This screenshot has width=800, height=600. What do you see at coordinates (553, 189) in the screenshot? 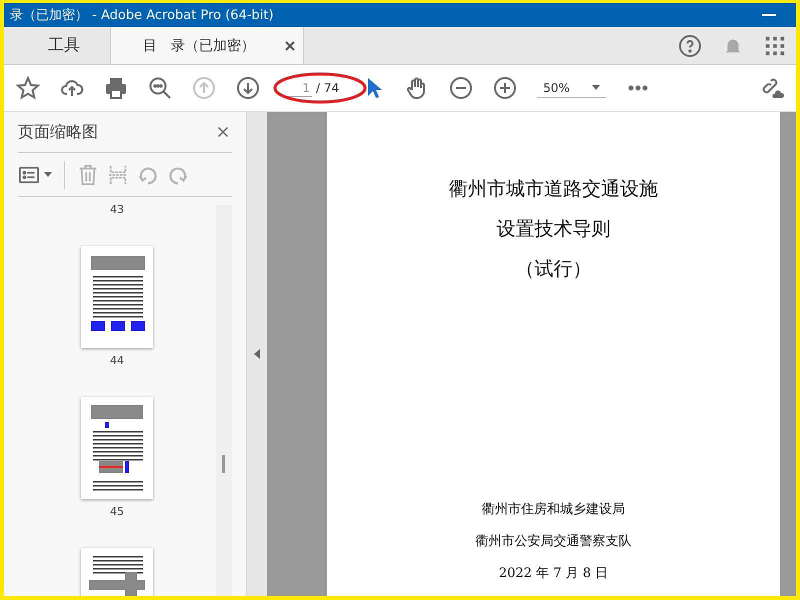
I see `document-title: 衢州市城市道路交通设施` at bounding box center [553, 189].